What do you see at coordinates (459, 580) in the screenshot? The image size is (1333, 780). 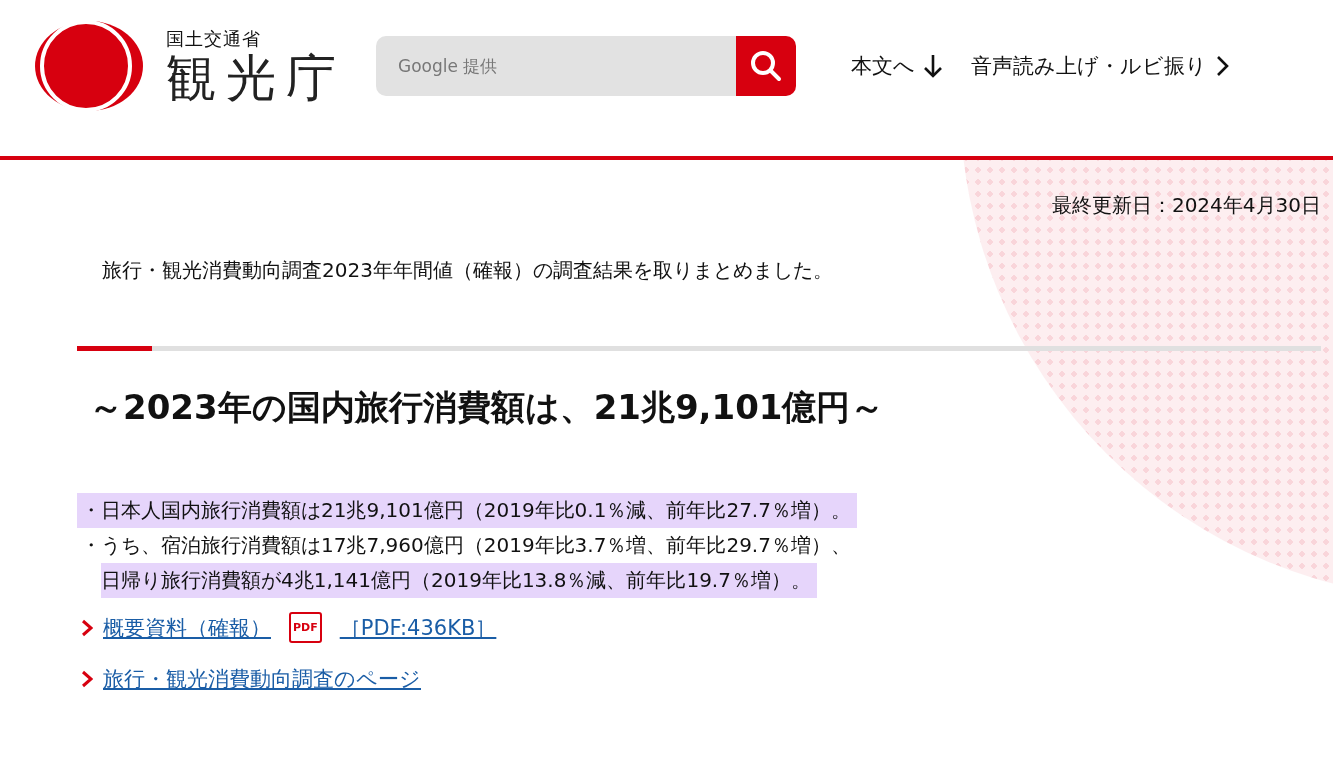 I see `bullet-text: 日帰り旅行消費額が4兆1,141億円（2019年比13.8％減、前年比19.7％増）。` at bounding box center [459, 580].